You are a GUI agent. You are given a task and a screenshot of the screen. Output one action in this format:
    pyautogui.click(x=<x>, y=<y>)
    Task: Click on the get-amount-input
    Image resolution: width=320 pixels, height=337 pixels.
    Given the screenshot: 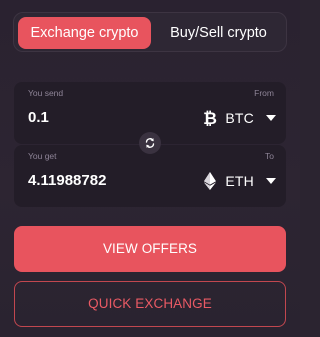 What is the action you would take?
    pyautogui.click(x=103, y=181)
    